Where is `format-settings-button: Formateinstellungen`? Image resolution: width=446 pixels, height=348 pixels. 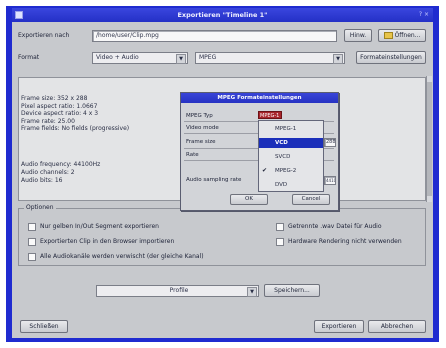 format-settings-button: Formateinstellungen is located at coordinates (391, 57).